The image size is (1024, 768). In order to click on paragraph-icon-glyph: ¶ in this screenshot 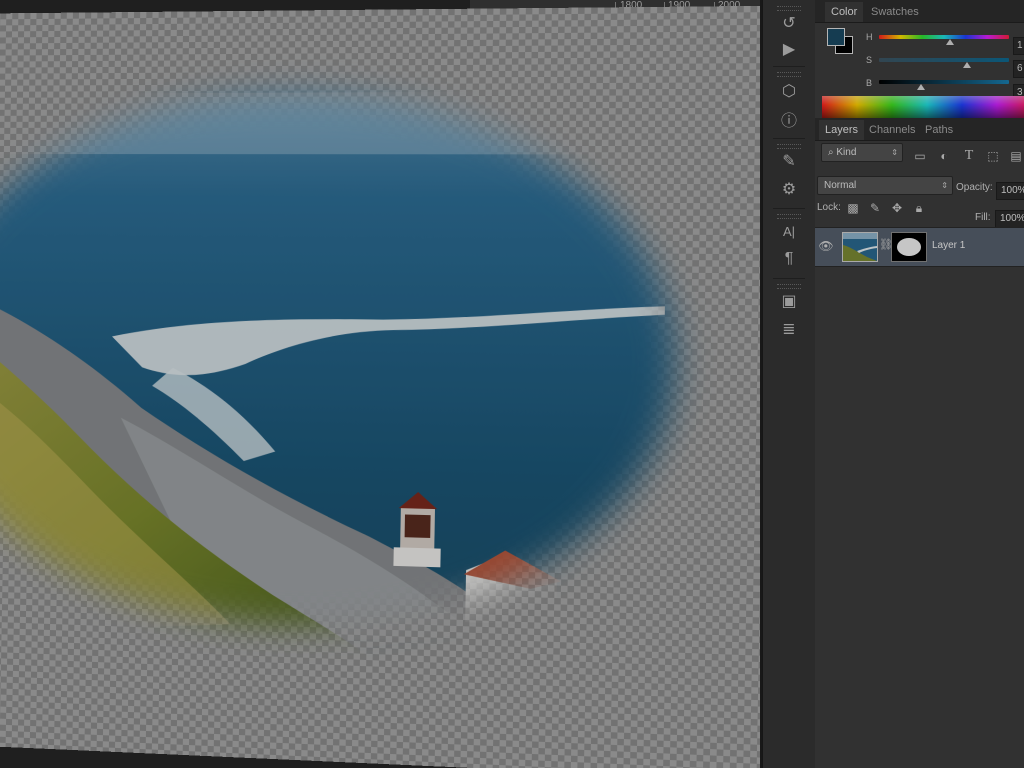, I will do `click(789, 258)`.